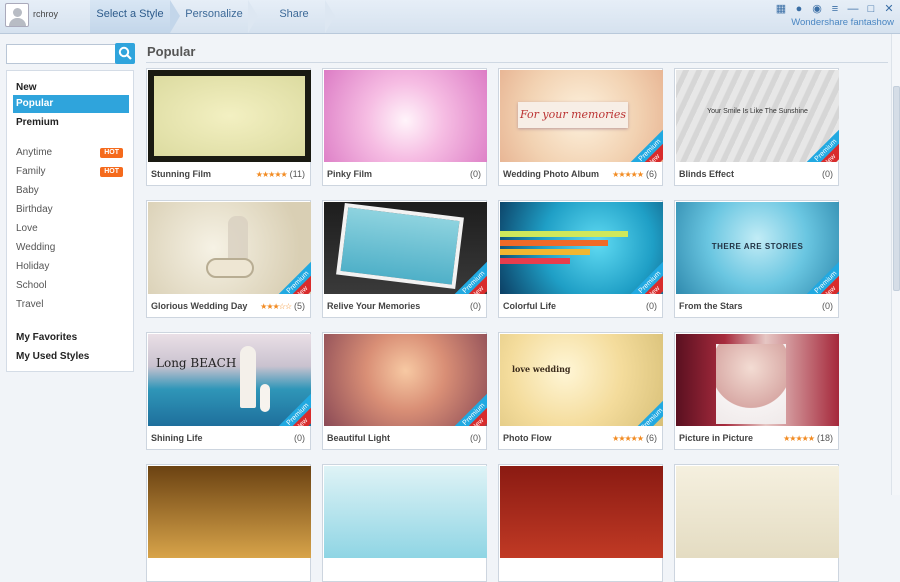 This screenshot has height=582, width=900. I want to click on card-rating: ★★★★★ (6), so click(634, 438).